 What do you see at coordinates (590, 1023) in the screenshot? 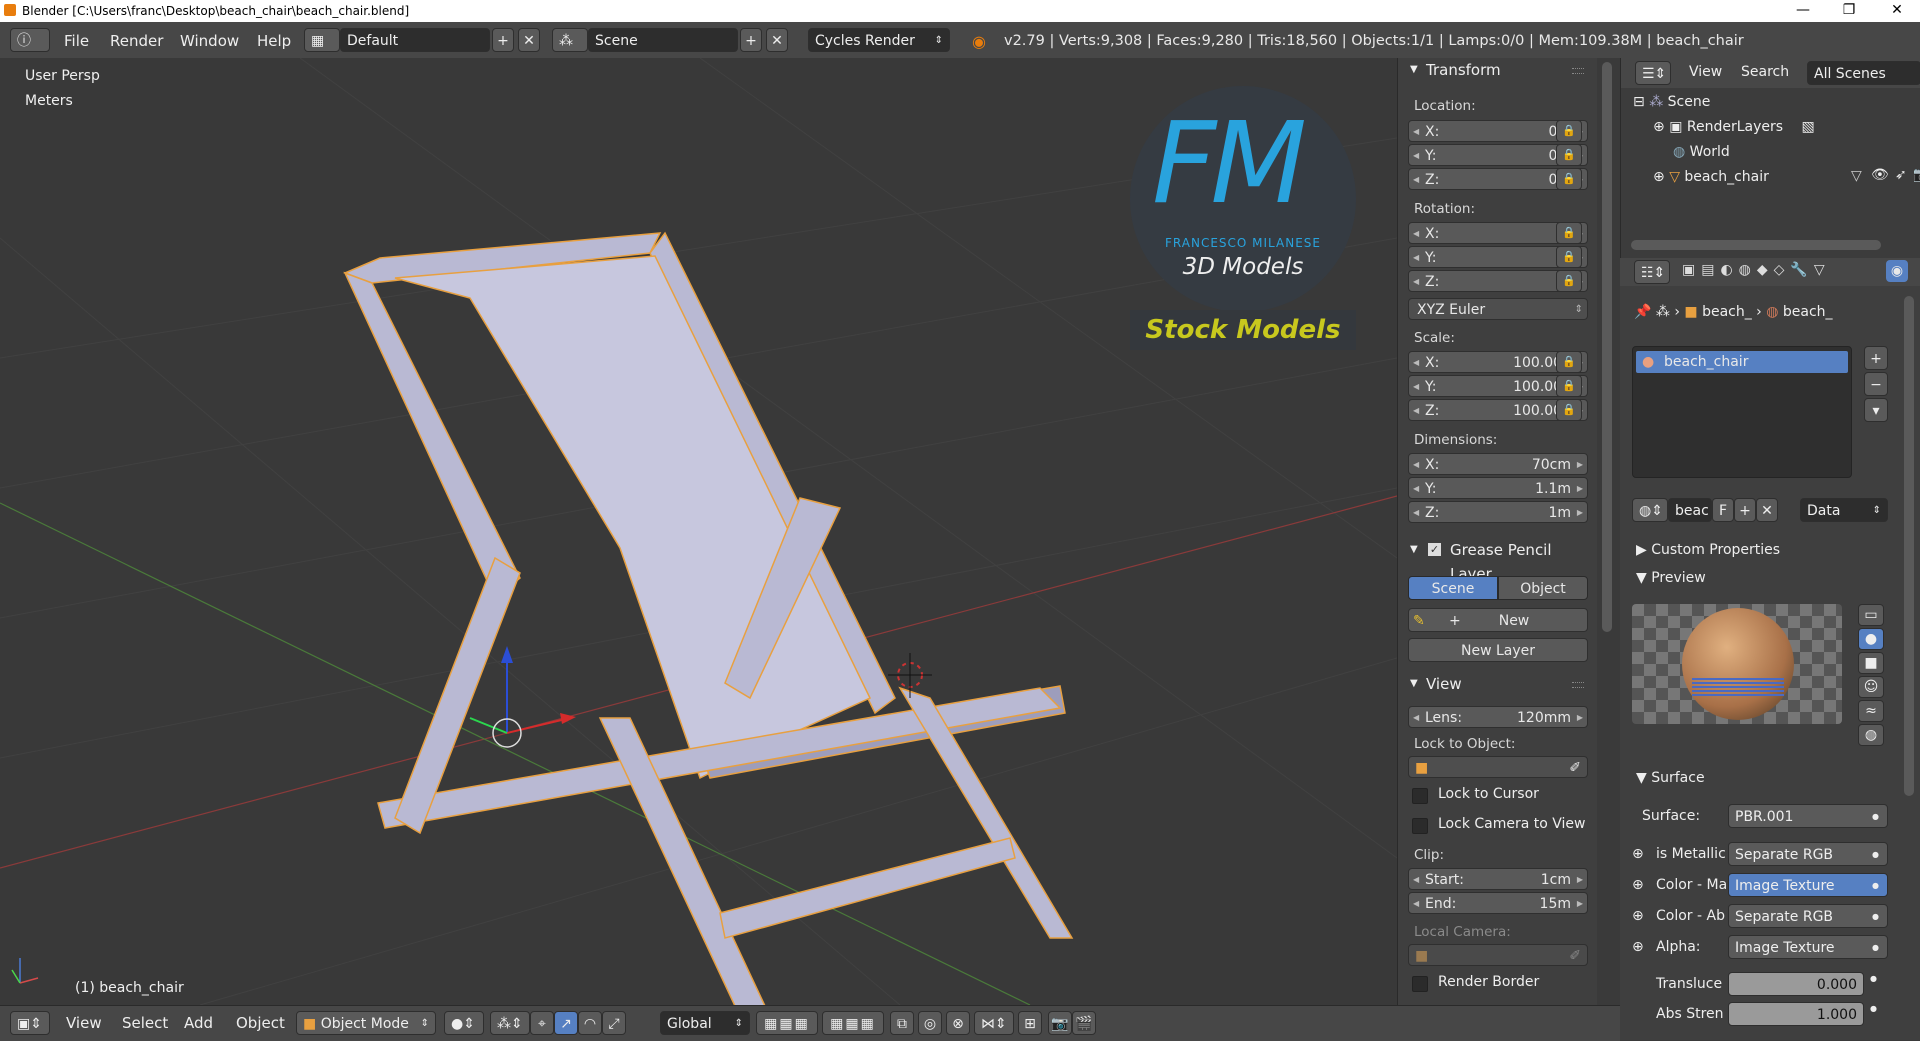
I see `rotate-manipulator-icon: ◠` at bounding box center [590, 1023].